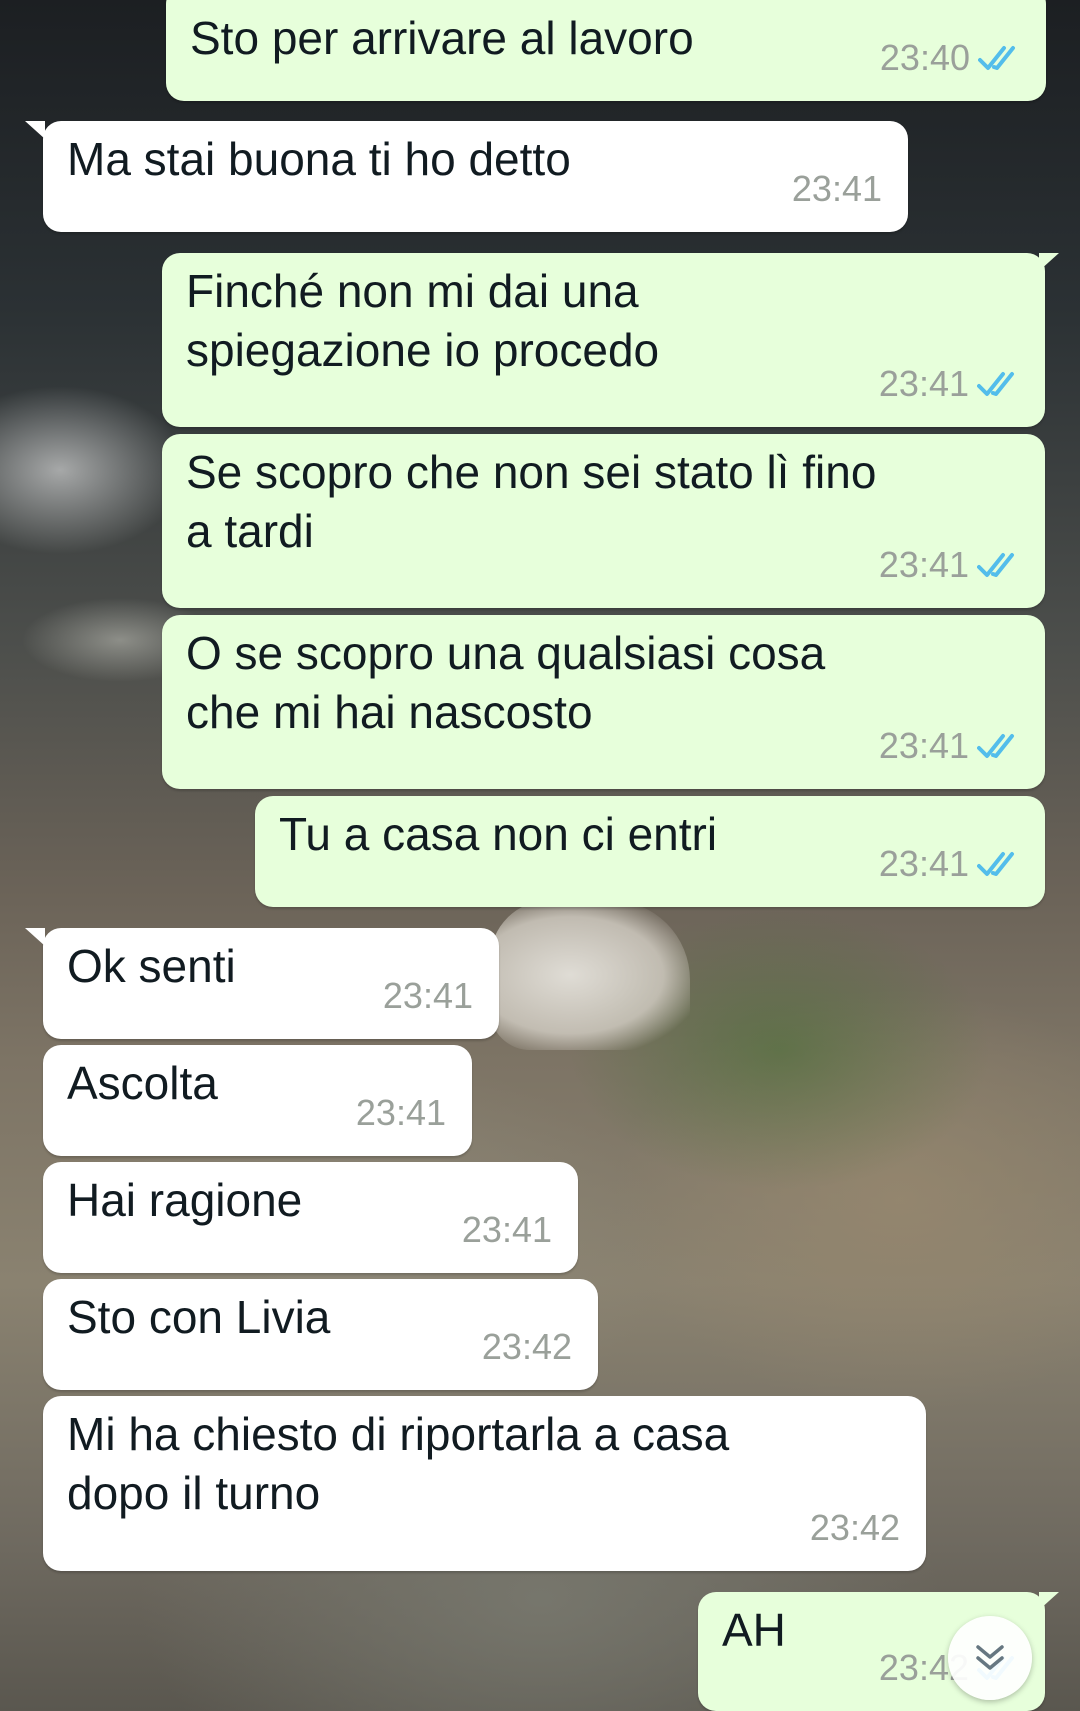 This screenshot has width=1080, height=1711. What do you see at coordinates (320, 1334) in the screenshot?
I see `message-incoming: Sto con Livia 23:42` at bounding box center [320, 1334].